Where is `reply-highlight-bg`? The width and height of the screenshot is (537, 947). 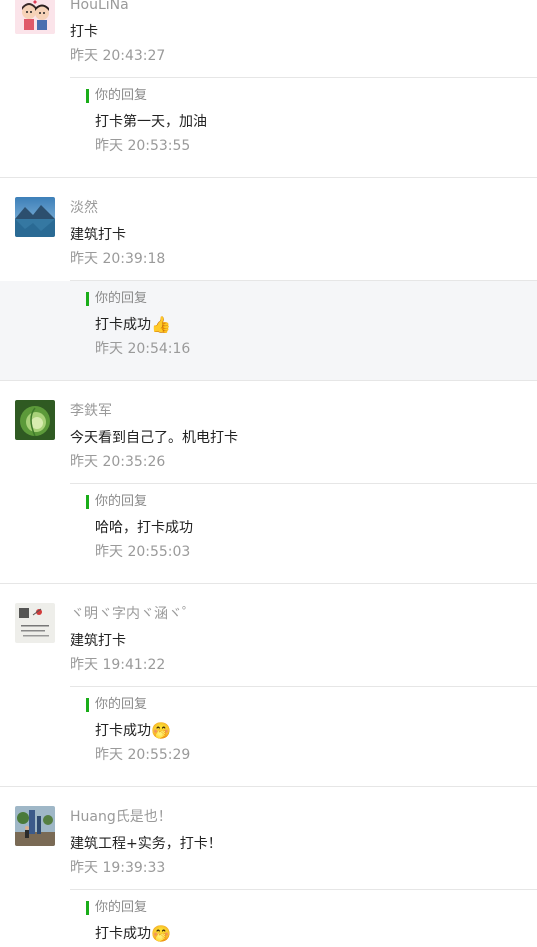 reply-highlight-bg is located at coordinates (268, 330).